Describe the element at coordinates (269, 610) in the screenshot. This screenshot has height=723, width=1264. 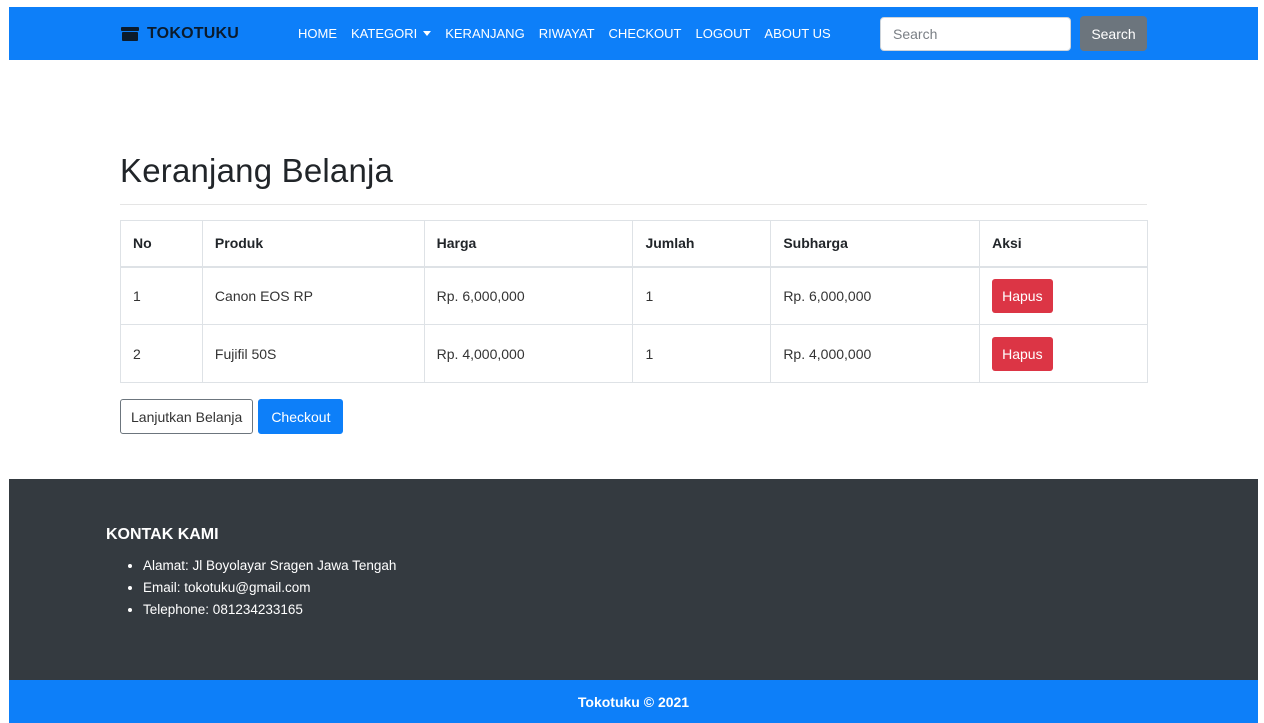
I see `contact-phone: Telephone: 081234233165` at that location.